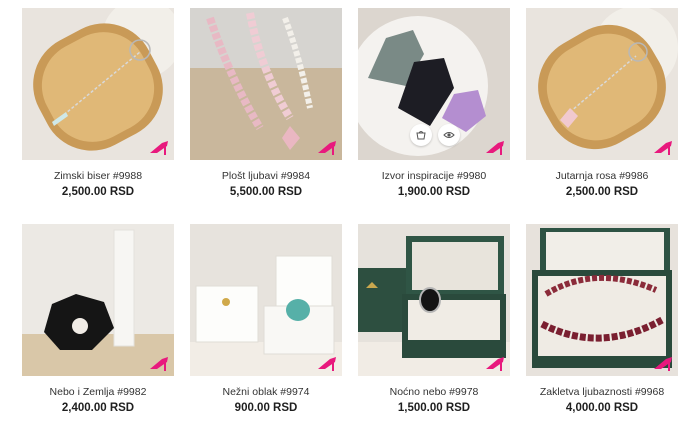 Image resolution: width=700 pixels, height=427 pixels. Describe the element at coordinates (266, 408) in the screenshot. I see `product-price: 900.00 RSD` at that location.